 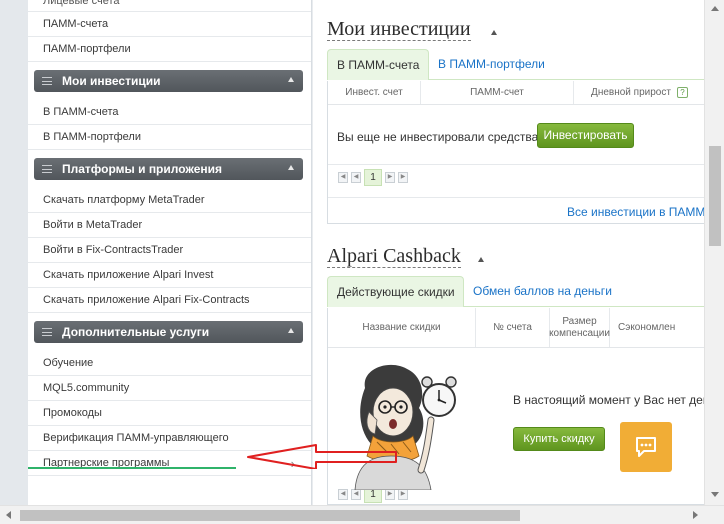 I want to click on scroll-up-icon, so click(x=715, y=8).